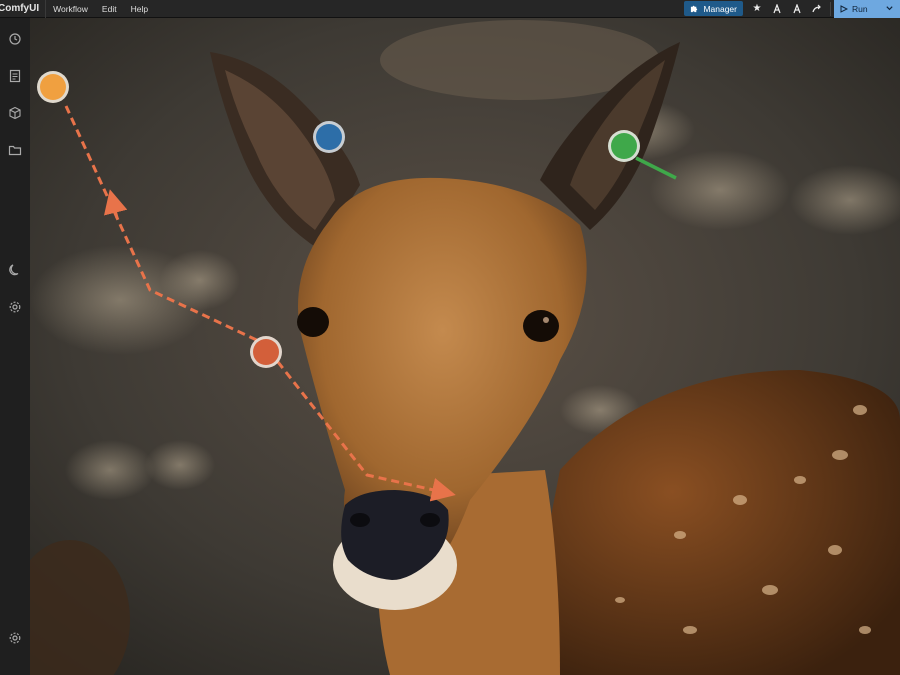  What do you see at coordinates (15, 39) in the screenshot?
I see `history-icon` at bounding box center [15, 39].